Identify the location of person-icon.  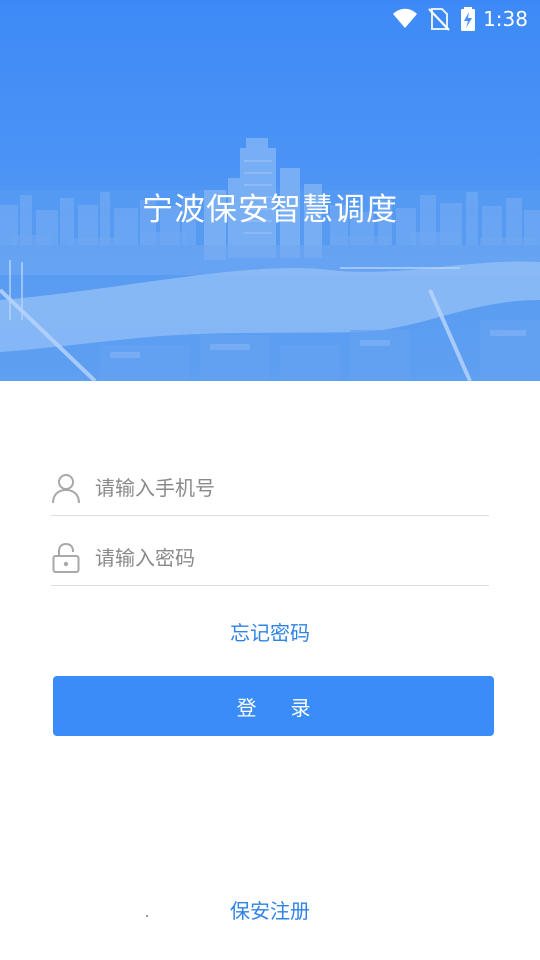
(66, 489).